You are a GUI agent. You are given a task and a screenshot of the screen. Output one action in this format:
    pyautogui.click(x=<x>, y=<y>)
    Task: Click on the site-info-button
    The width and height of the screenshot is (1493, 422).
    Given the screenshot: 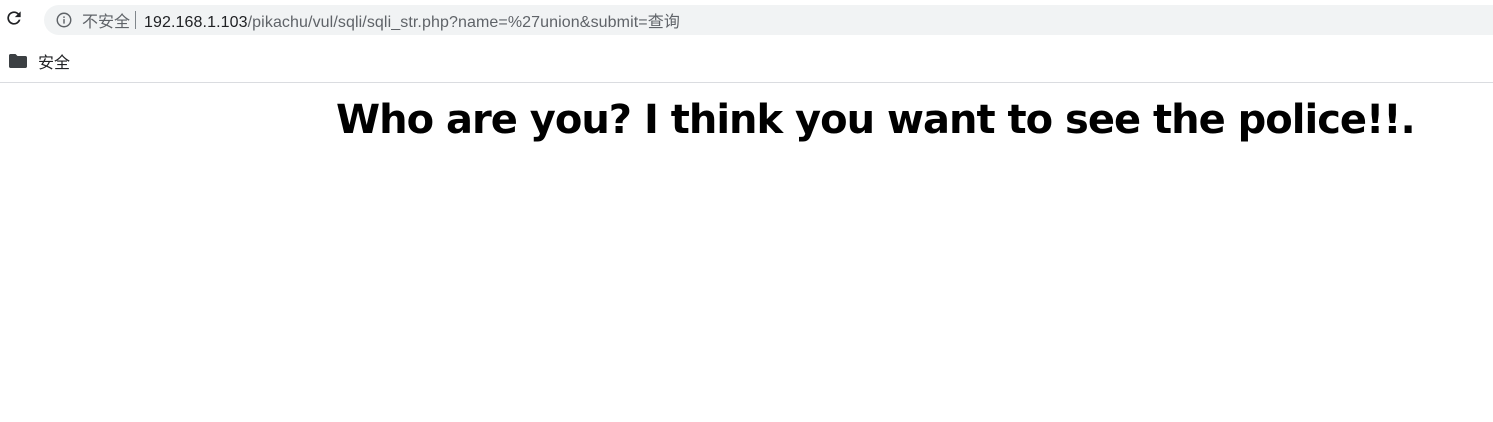 What is the action you would take?
    pyautogui.click(x=64, y=20)
    